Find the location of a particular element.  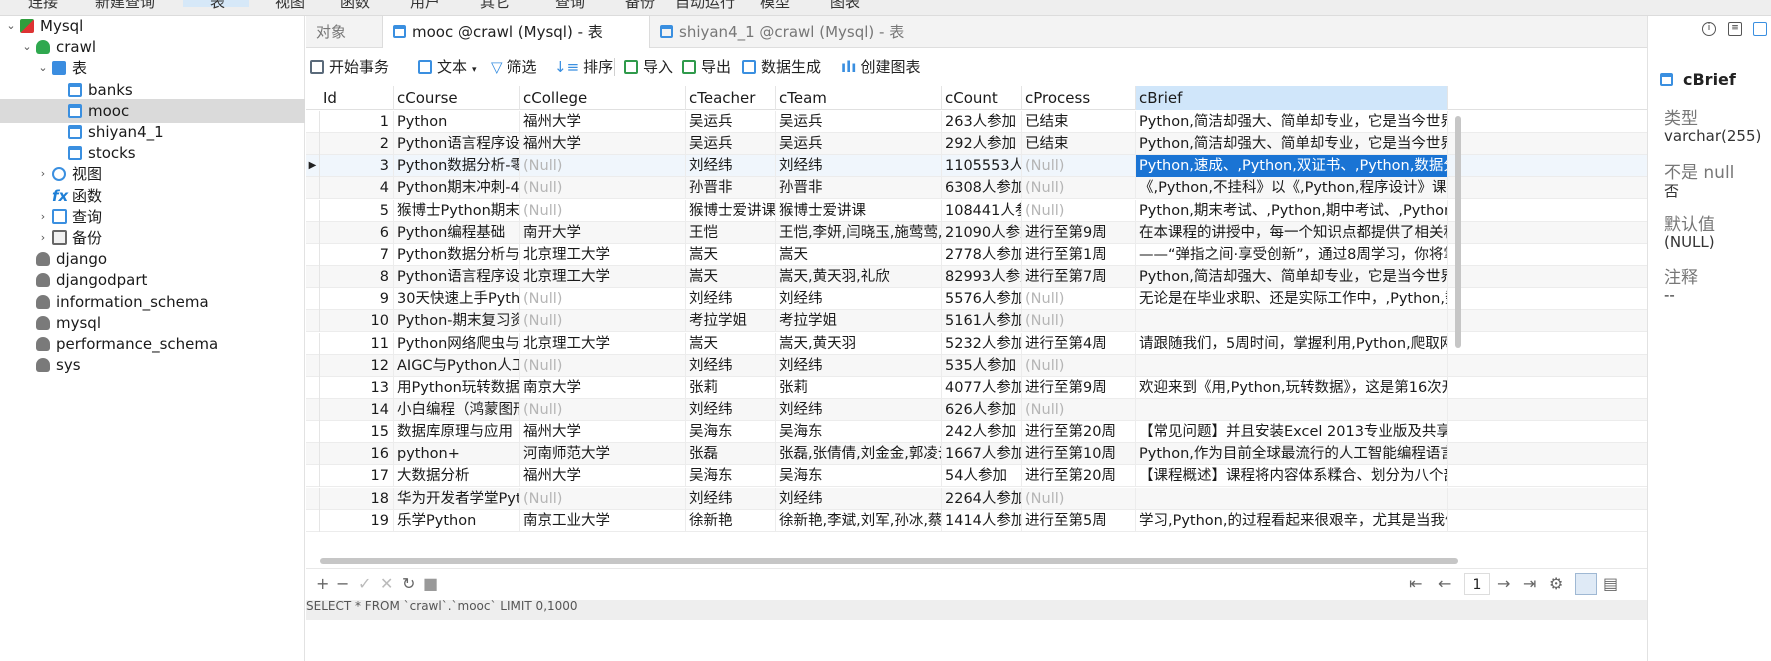

cell-cbrief: 无论是在毕业求职、还是实际工作中，,Python,数据分析都 is located at coordinates (1292, 299).